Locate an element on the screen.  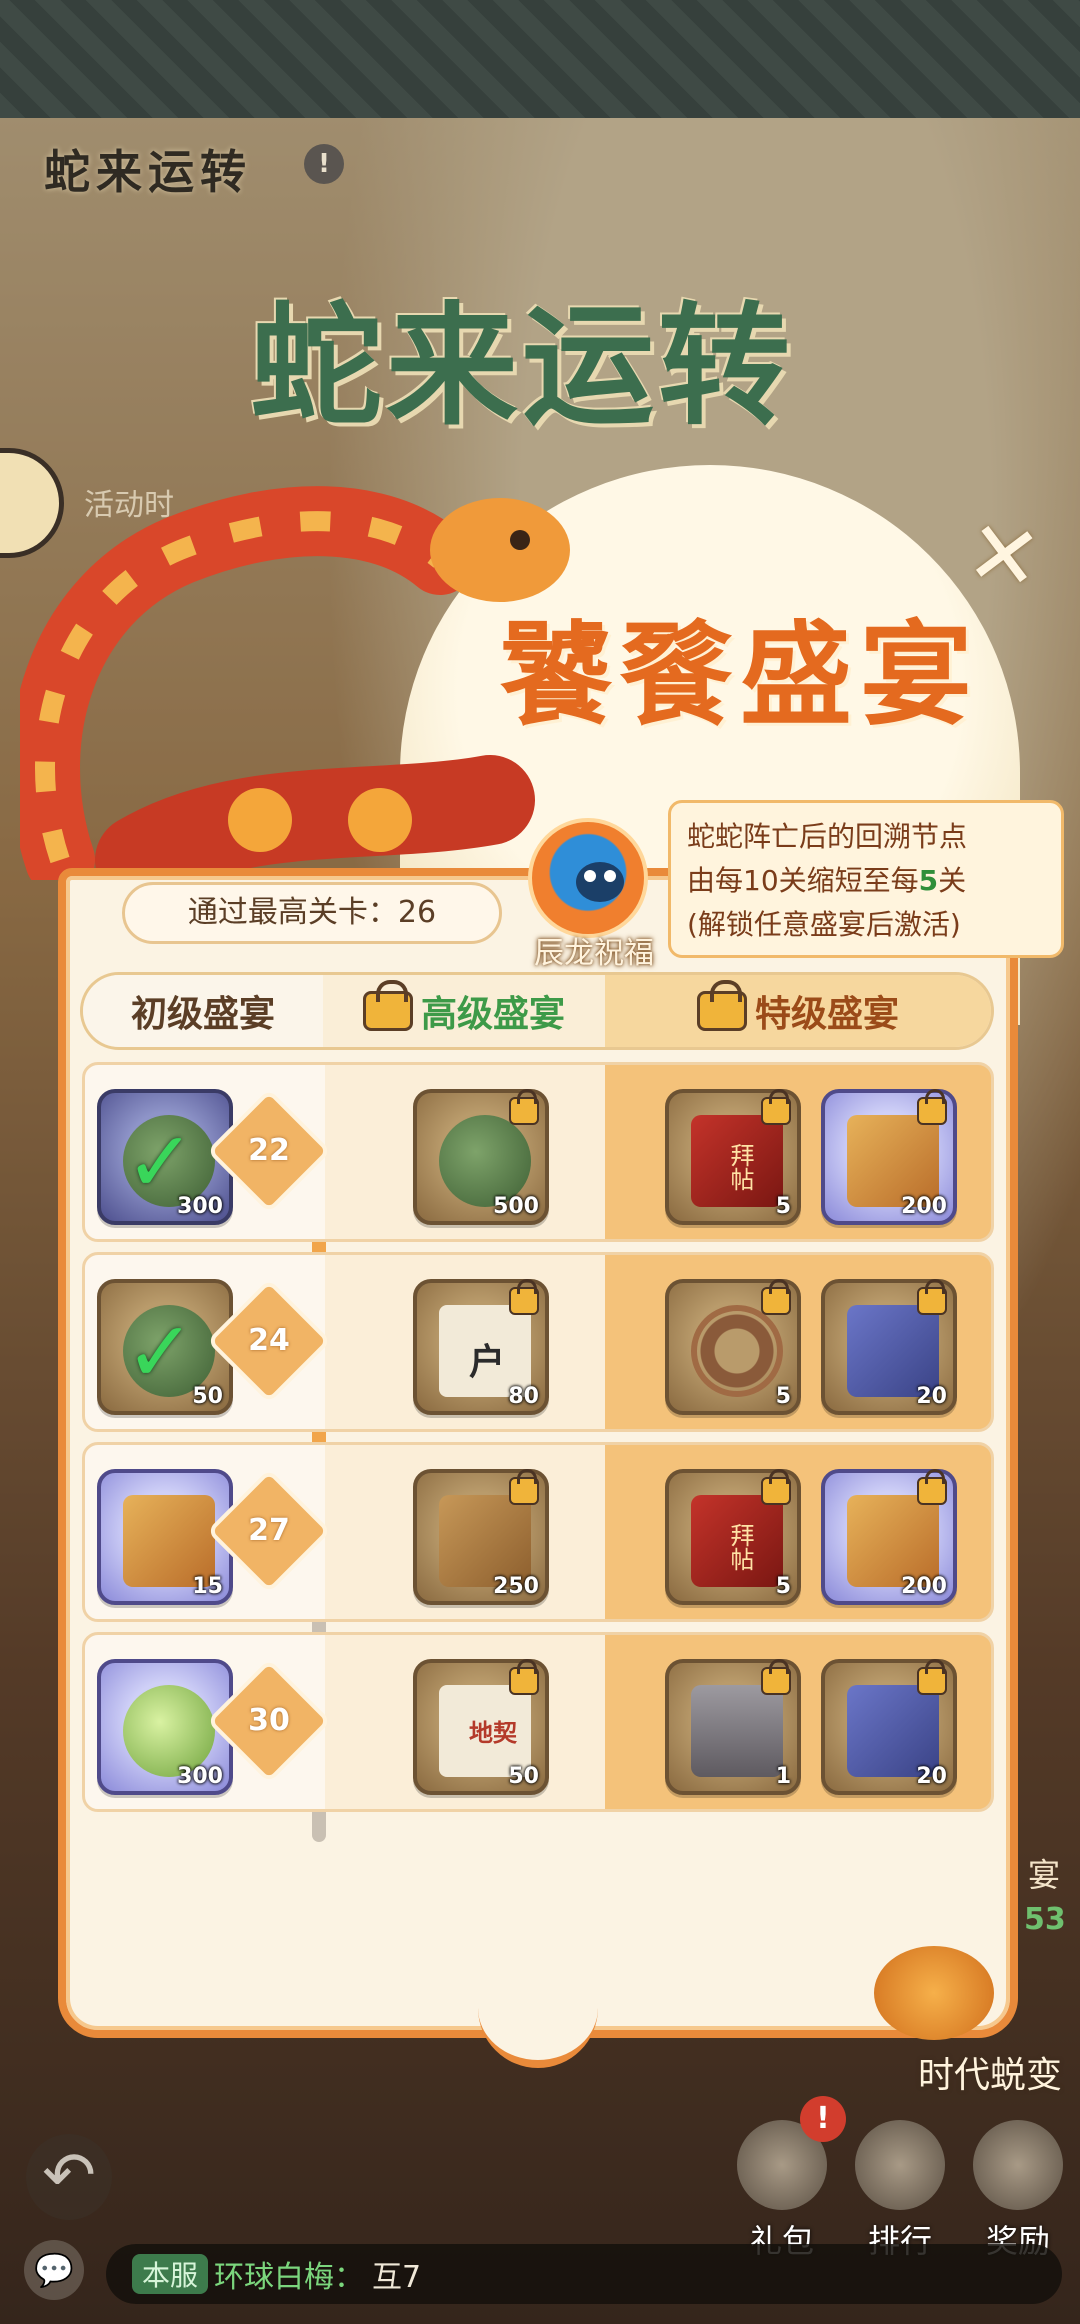
reward-icon is located at coordinates (1018, 2165).